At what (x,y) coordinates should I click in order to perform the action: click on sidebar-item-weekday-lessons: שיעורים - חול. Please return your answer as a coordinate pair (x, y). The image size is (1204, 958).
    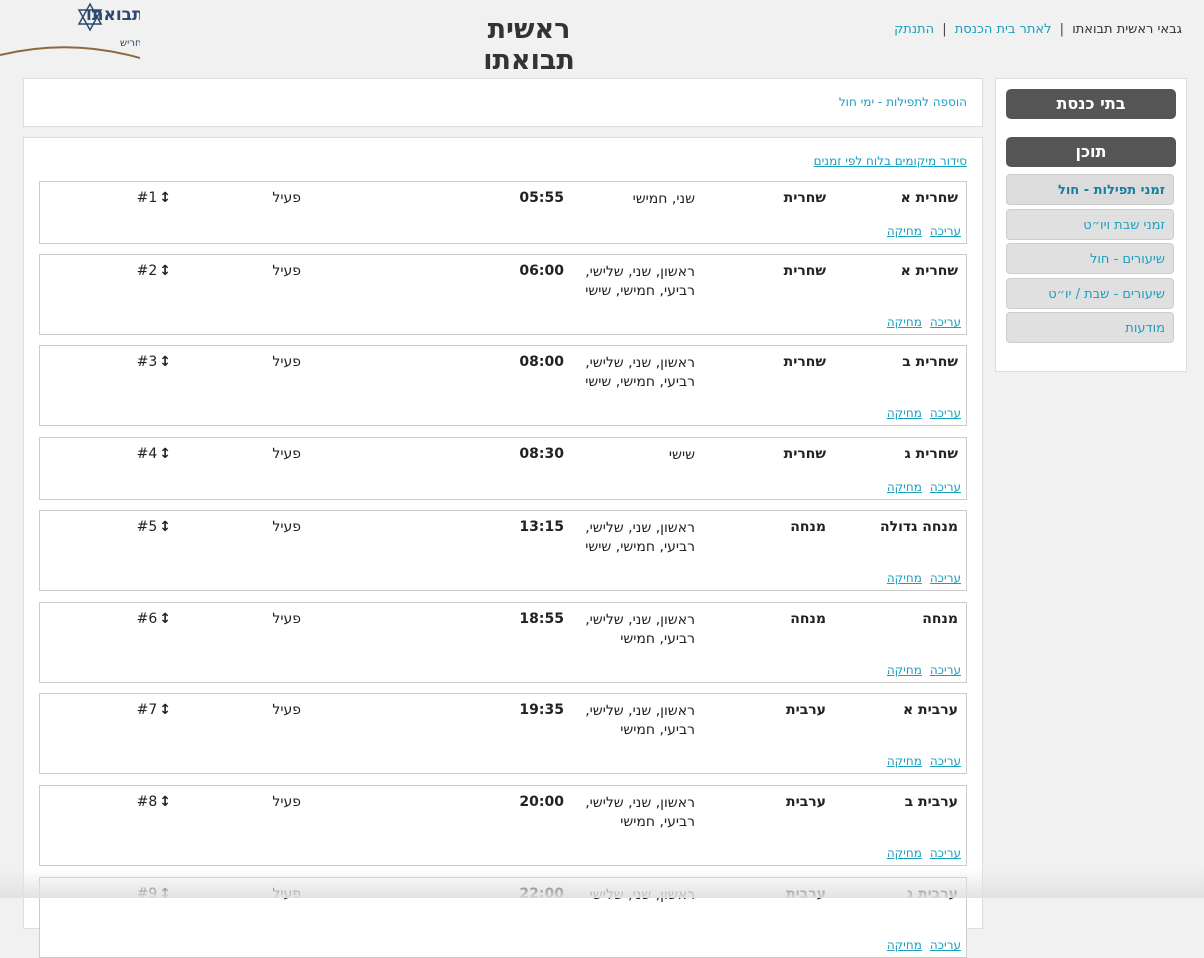
    Looking at the image, I should click on (1090, 258).